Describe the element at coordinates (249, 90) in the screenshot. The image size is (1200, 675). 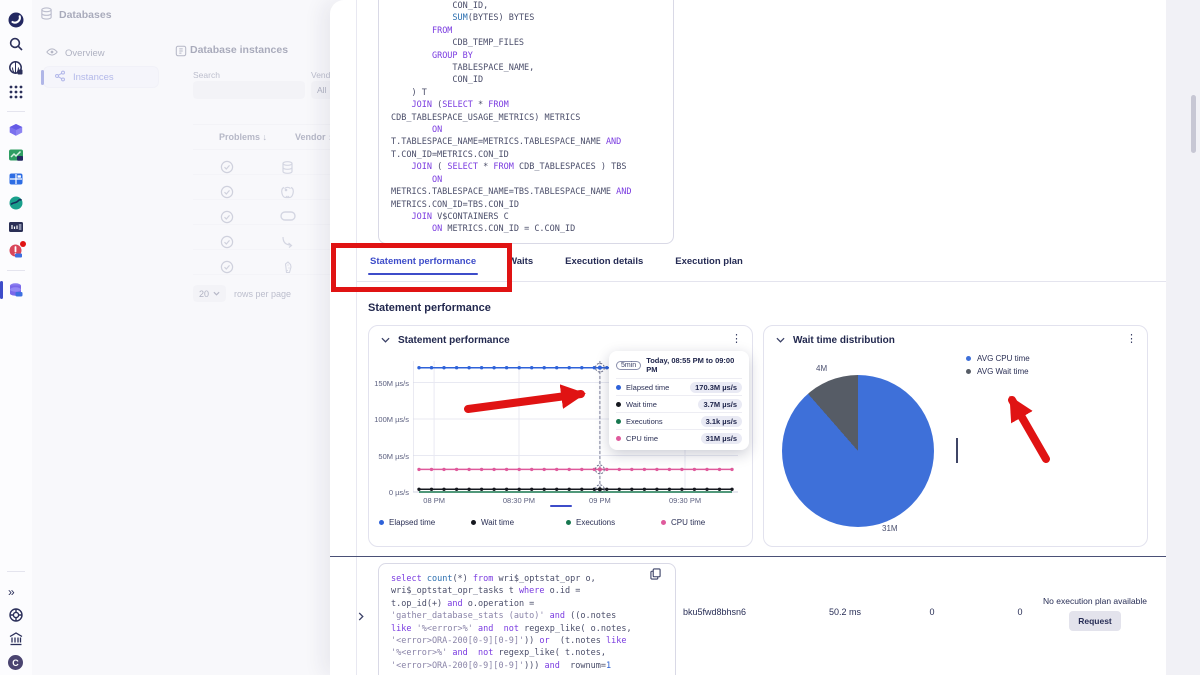
I see `search-input` at that location.